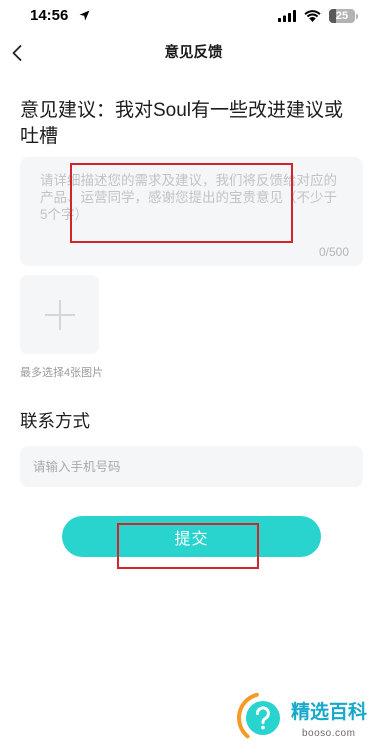 This screenshot has height=747, width=387. I want to click on wifi-icon, so click(312, 16).